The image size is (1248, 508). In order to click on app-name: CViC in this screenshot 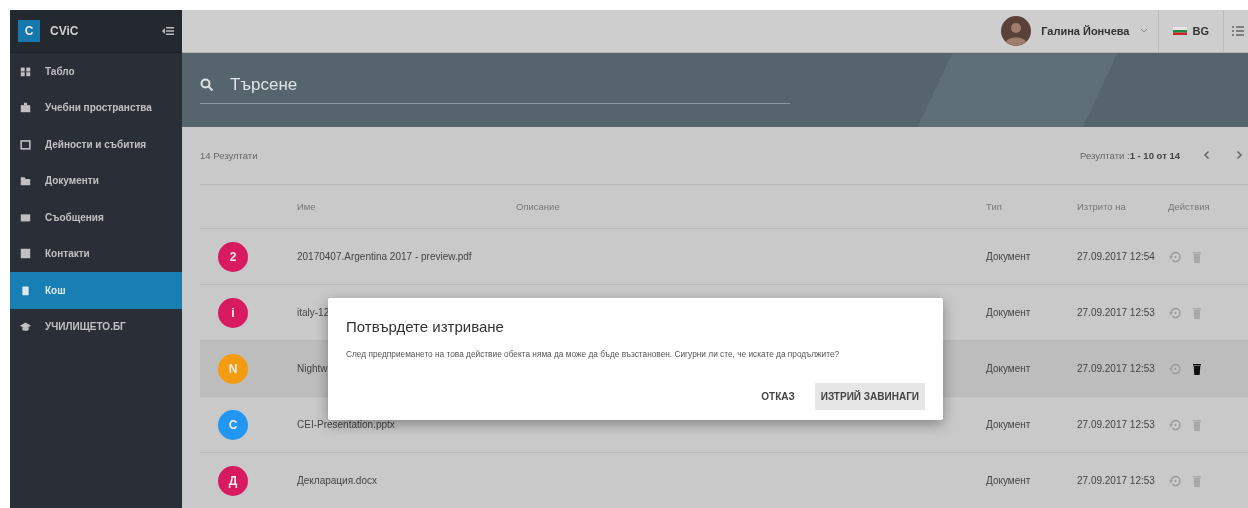, I will do `click(65, 31)`.